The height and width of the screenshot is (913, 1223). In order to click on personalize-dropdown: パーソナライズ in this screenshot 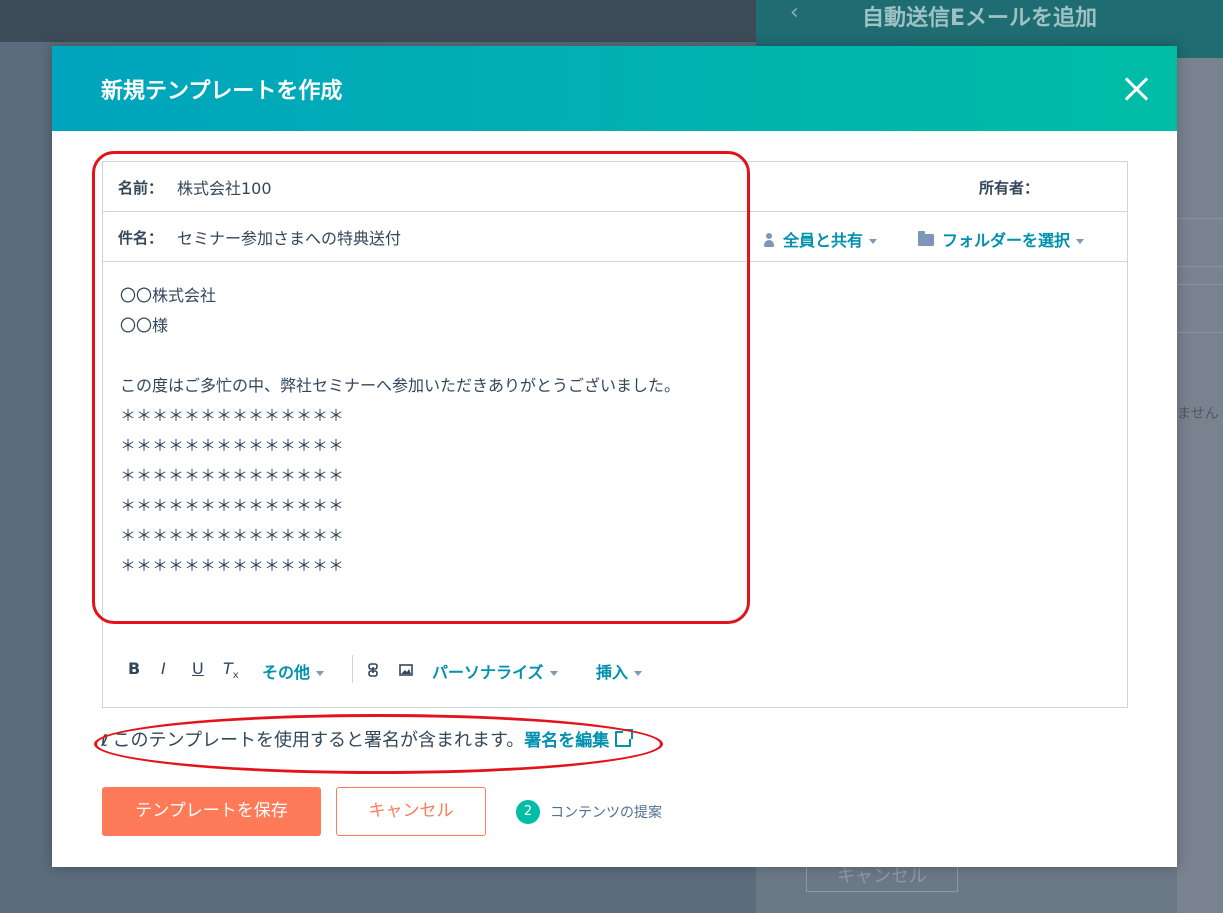, I will do `click(495, 671)`.